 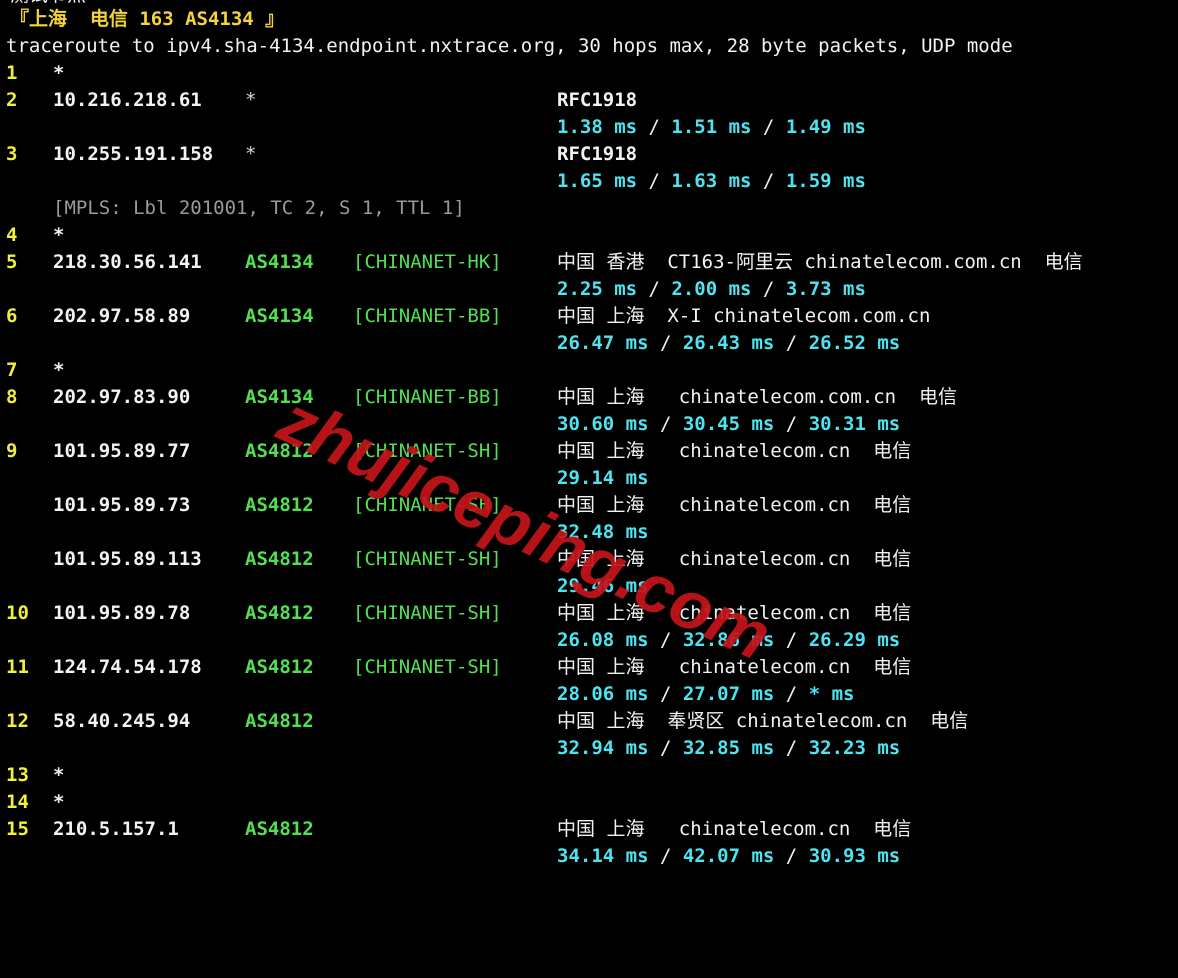 What do you see at coordinates (854, 856) in the screenshot?
I see `rtt-value: 30.93 ms` at bounding box center [854, 856].